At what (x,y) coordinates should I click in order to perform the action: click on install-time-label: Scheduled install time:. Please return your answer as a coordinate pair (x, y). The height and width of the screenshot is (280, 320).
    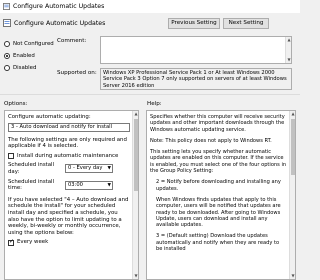
    Looking at the image, I should click on (31, 185).